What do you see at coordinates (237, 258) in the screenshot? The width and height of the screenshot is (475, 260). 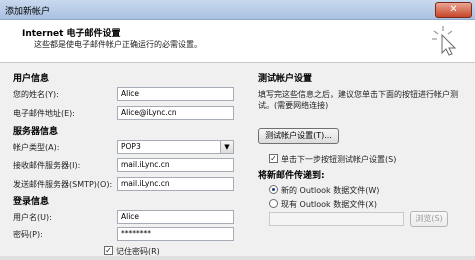 I see `dialog-bottom-edge` at bounding box center [237, 258].